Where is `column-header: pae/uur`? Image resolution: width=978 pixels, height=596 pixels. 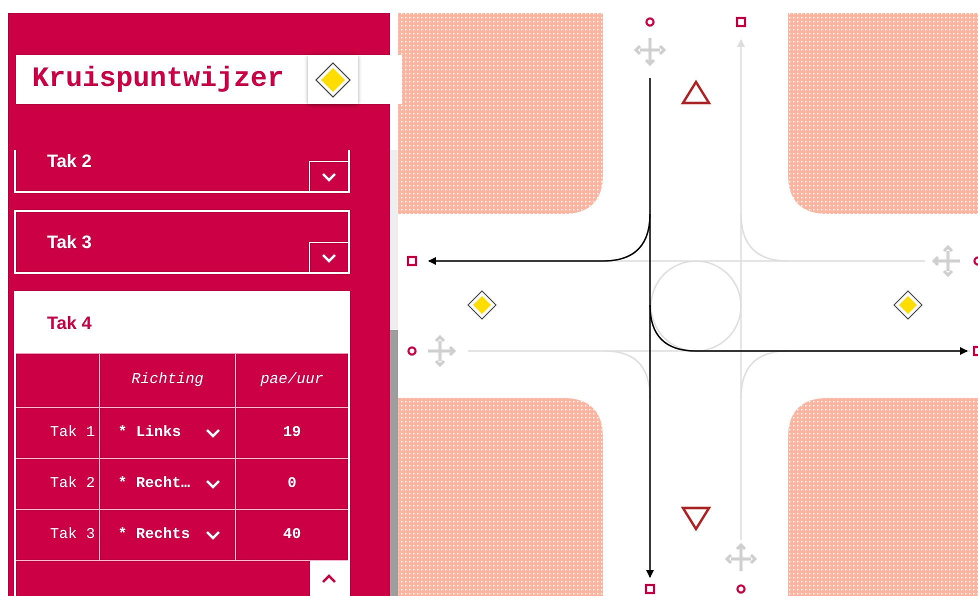 column-header: pae/uur is located at coordinates (291, 380).